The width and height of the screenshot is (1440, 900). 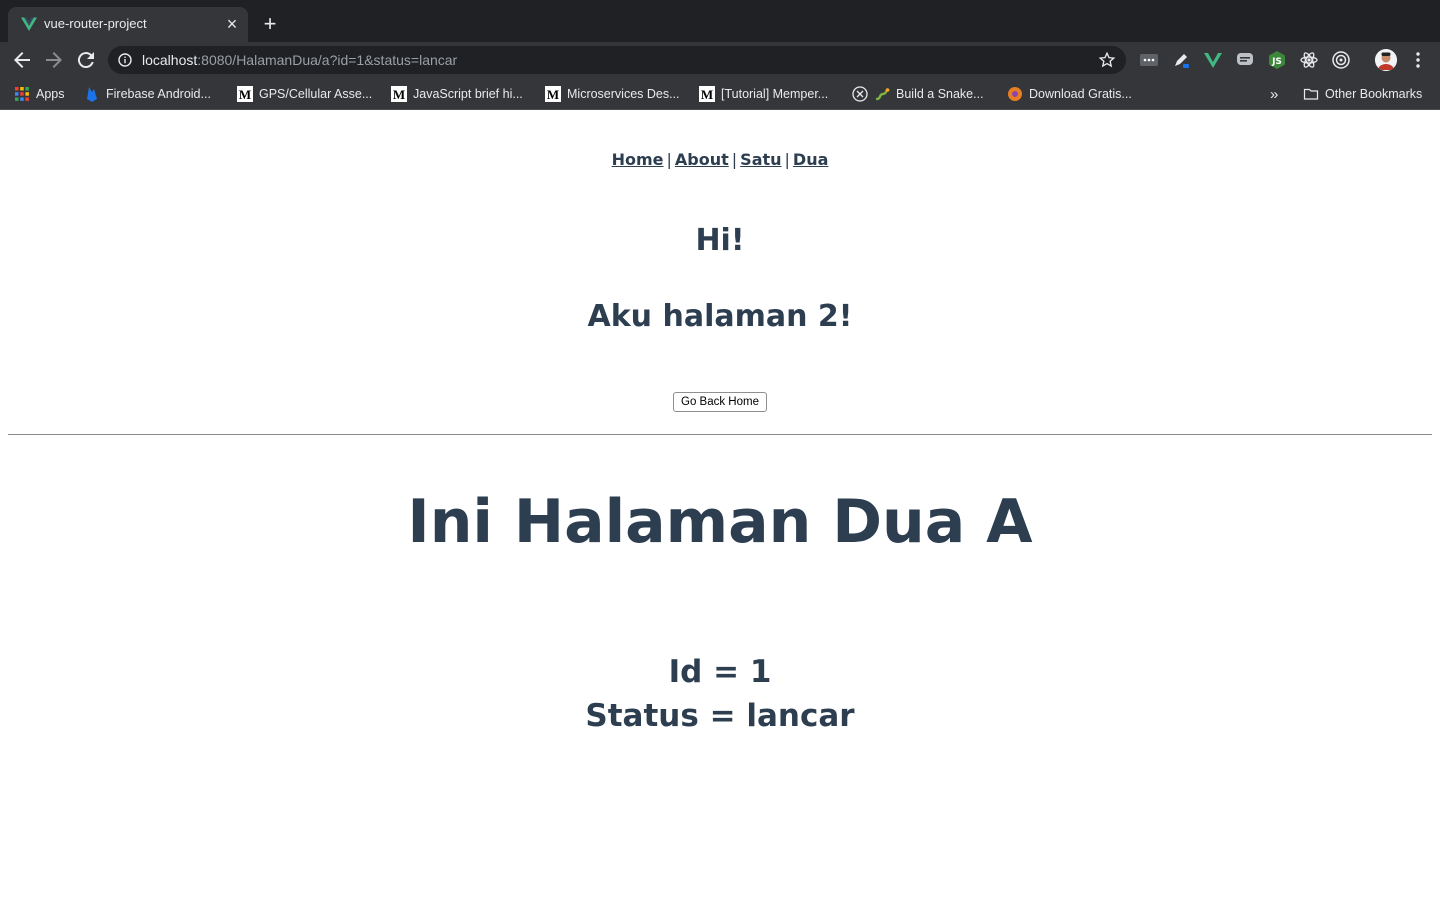 What do you see at coordinates (1274, 94) in the screenshot?
I see `bookmarks-overflow-chevron-icon: »` at bounding box center [1274, 94].